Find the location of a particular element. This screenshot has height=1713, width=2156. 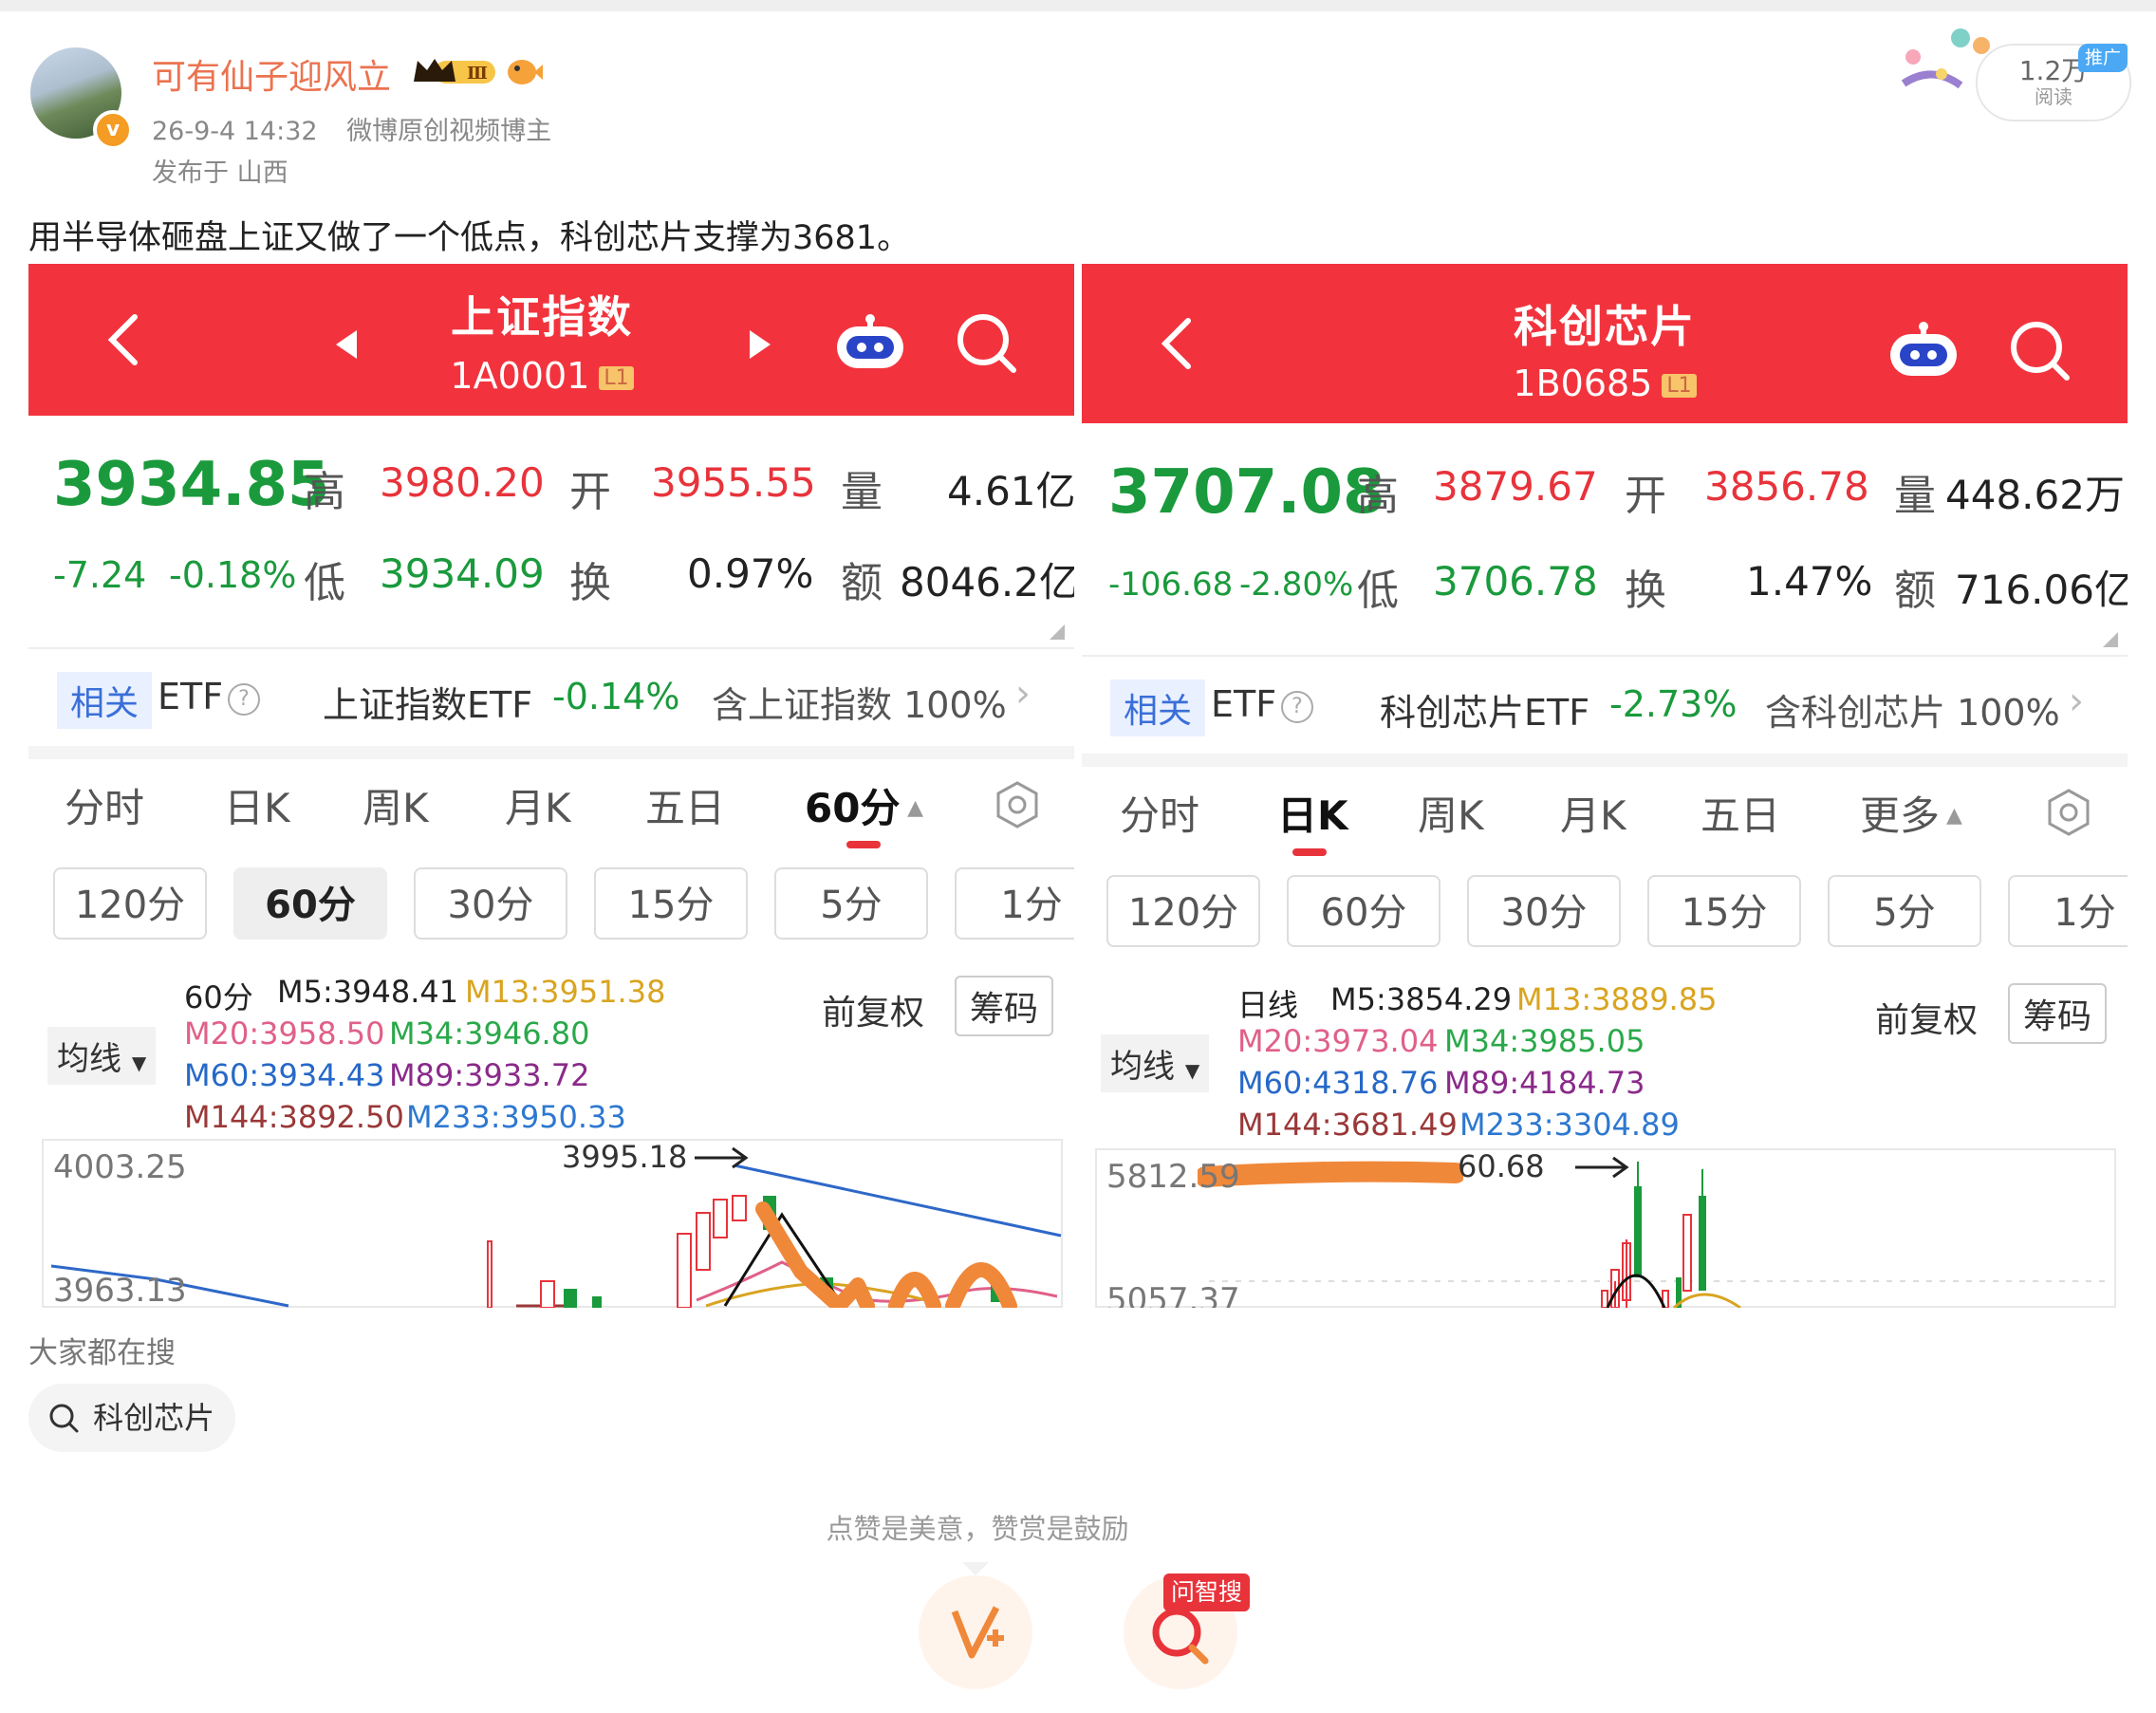

candlestick-chart is located at coordinates (552, 1223).